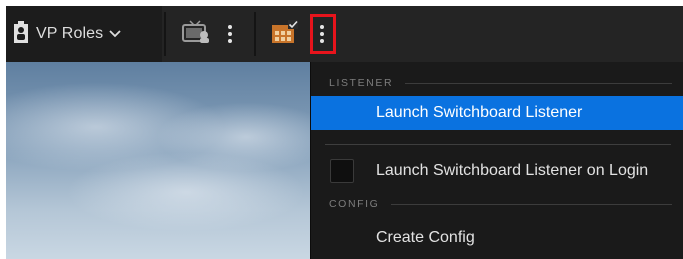 The height and width of the screenshot is (259, 683). Describe the element at coordinates (115, 34) in the screenshot. I see `chevron-down-icon` at that location.